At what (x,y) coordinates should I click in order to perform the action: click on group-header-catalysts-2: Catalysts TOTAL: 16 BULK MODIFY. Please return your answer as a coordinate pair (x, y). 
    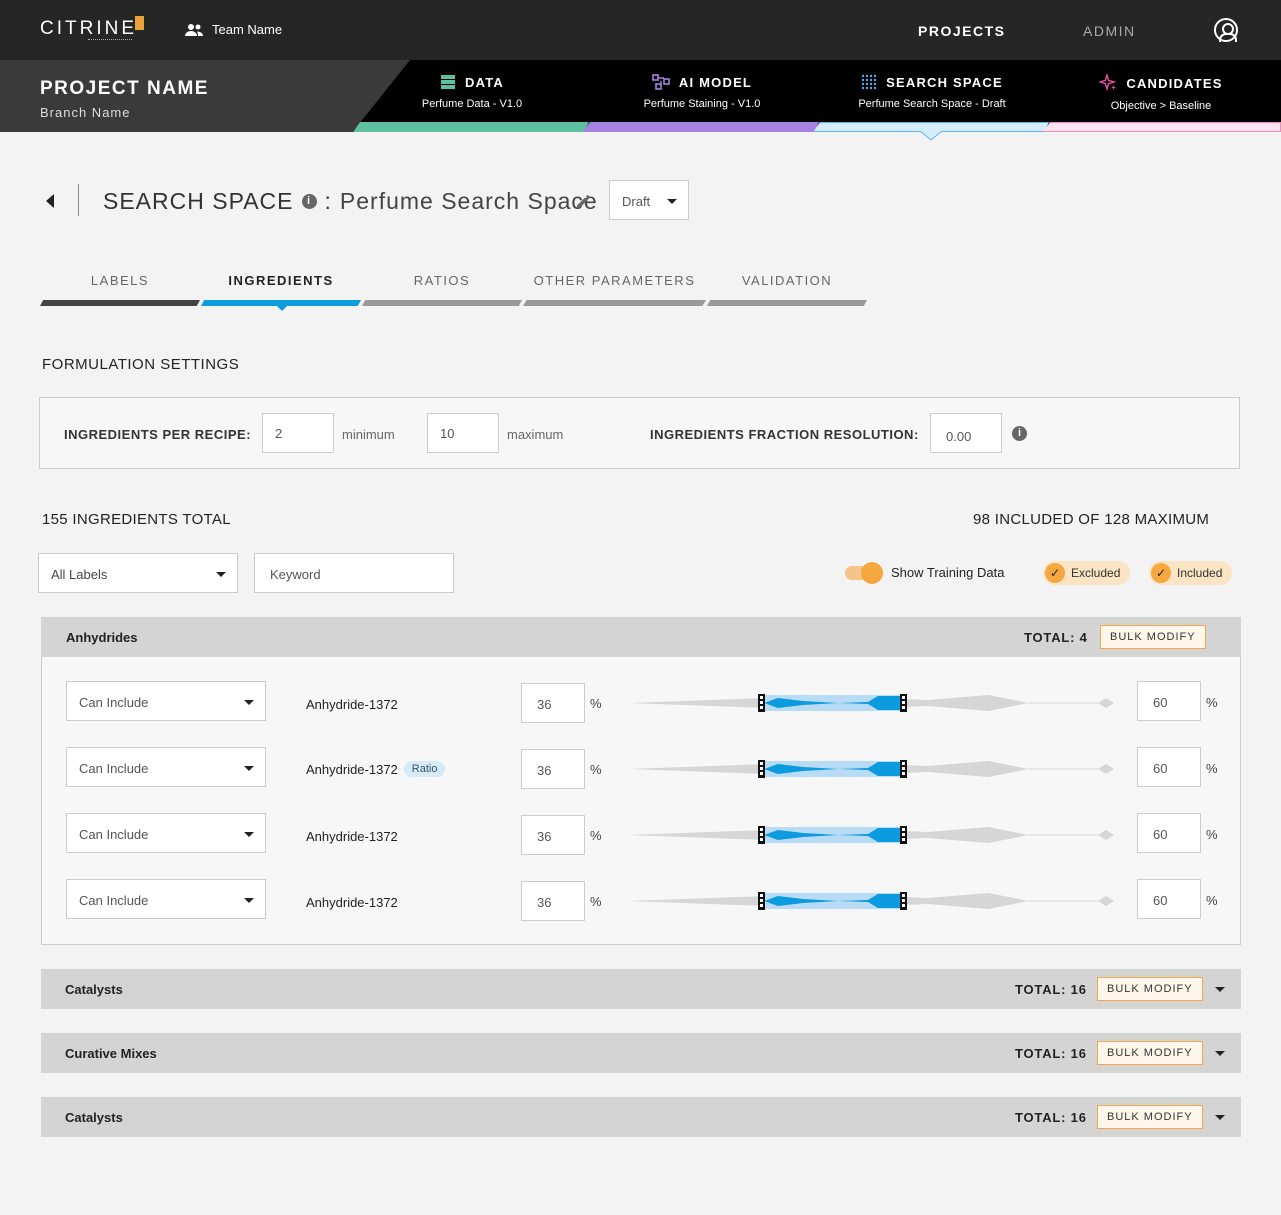
    Looking at the image, I should click on (641, 1117).